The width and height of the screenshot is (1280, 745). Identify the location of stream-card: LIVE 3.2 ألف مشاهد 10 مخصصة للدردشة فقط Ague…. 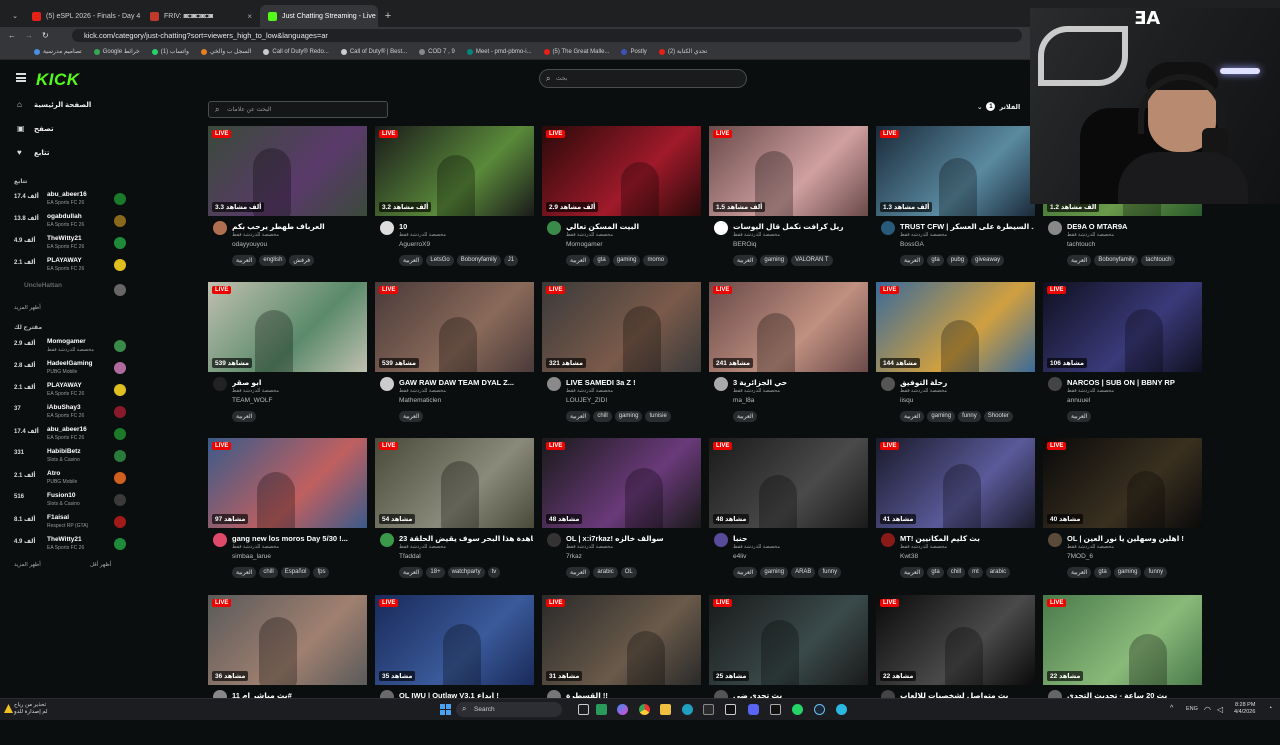
(454, 201).